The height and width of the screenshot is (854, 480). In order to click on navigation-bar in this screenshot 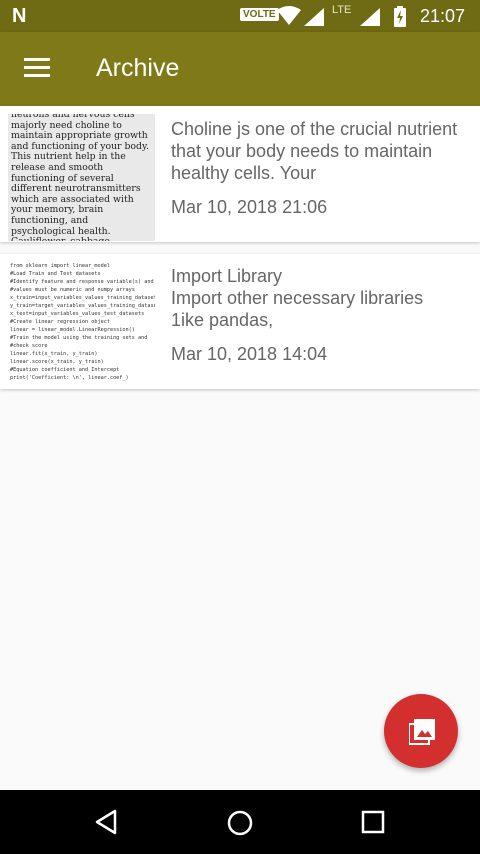, I will do `click(240, 822)`.